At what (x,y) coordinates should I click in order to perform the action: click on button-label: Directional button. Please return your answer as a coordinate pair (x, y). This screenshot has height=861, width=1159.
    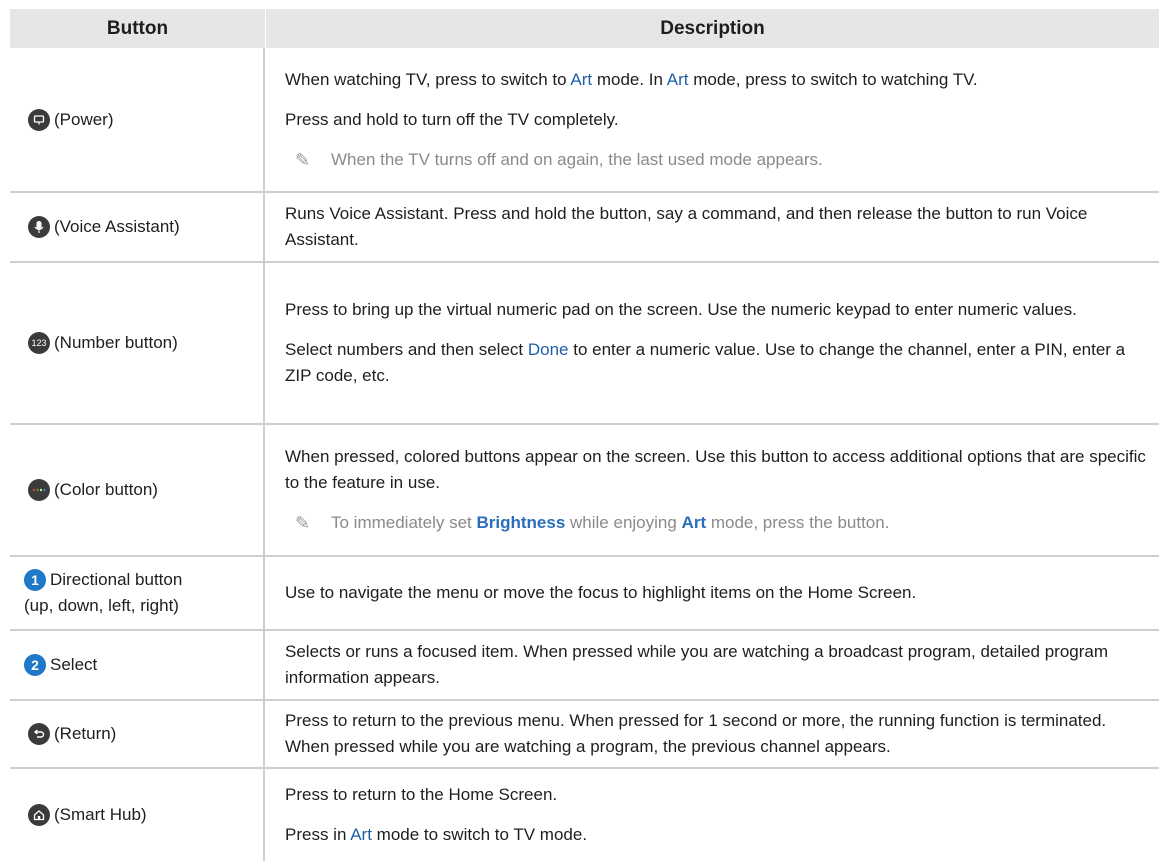
    Looking at the image, I should click on (116, 579).